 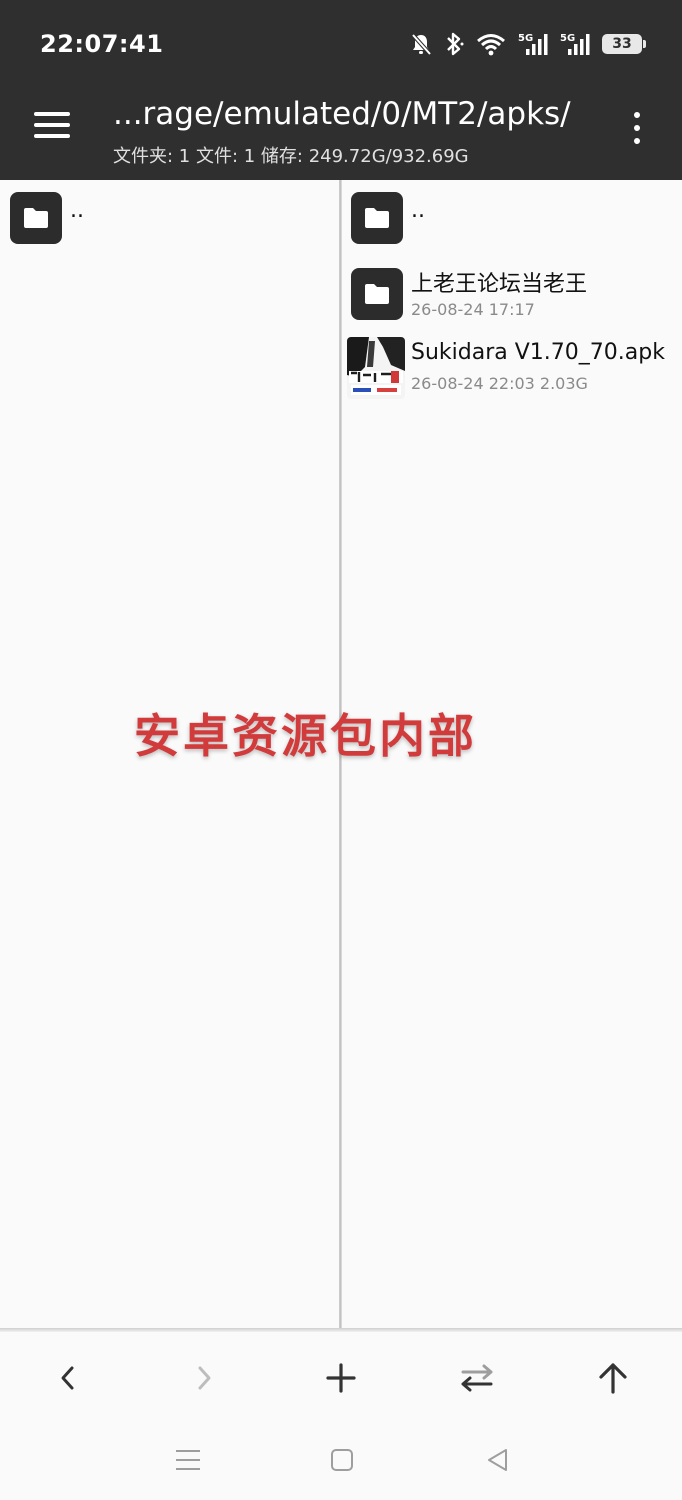 I want to click on home-icon, so click(x=342, y=1460).